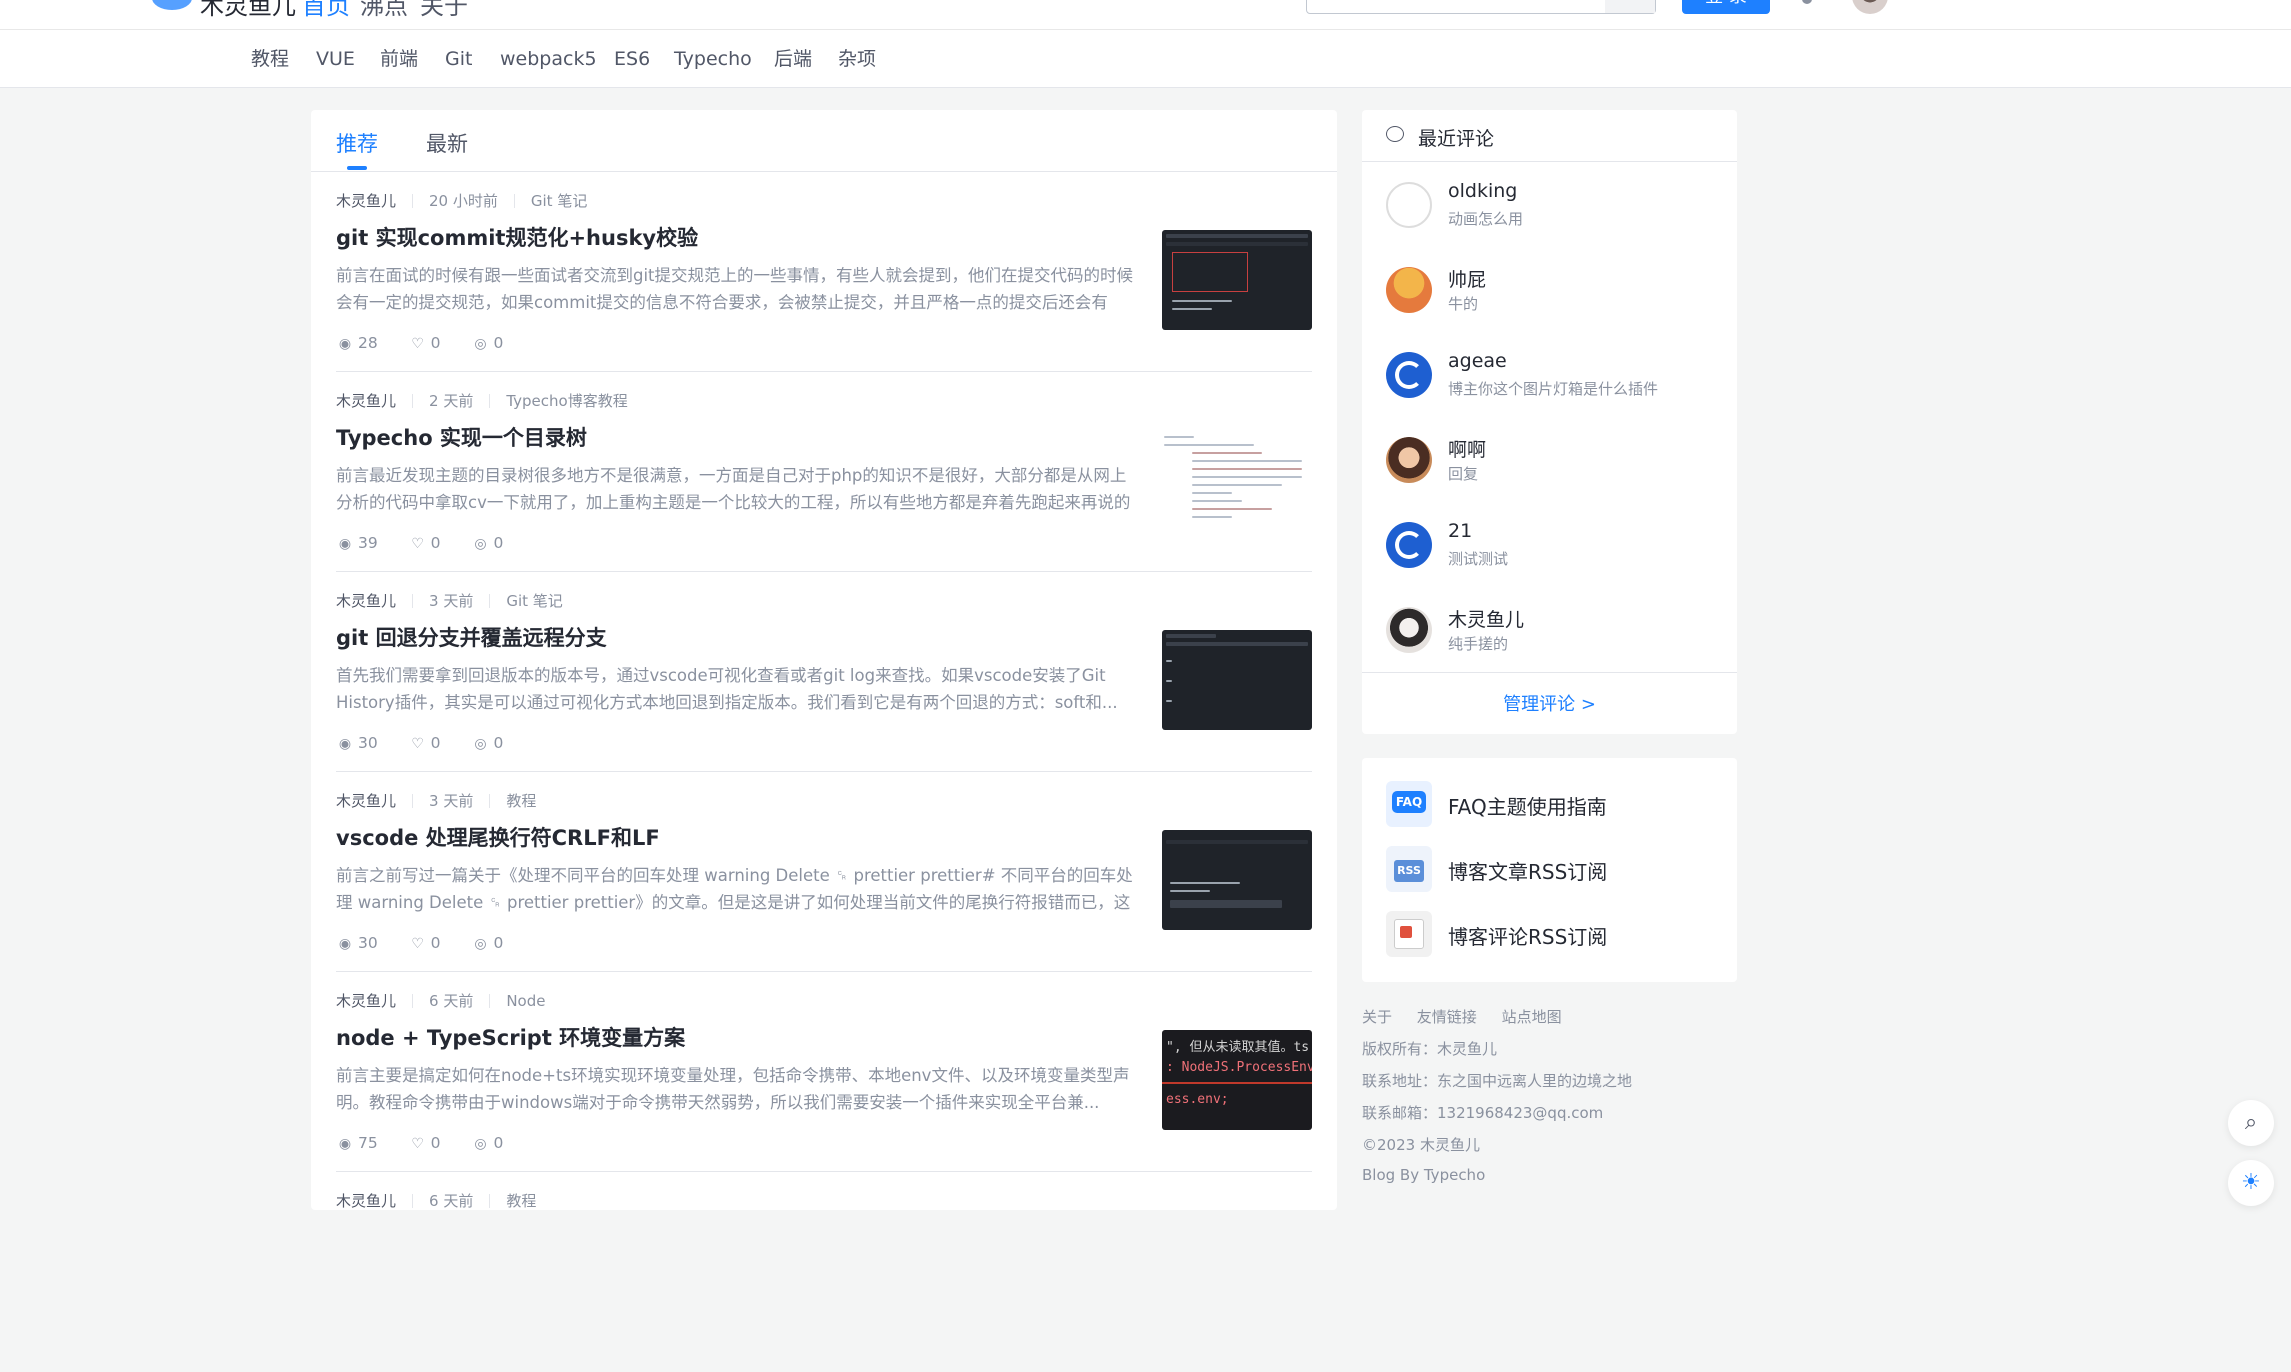  What do you see at coordinates (1463, 473) in the screenshot?
I see `comment-text: 回复` at bounding box center [1463, 473].